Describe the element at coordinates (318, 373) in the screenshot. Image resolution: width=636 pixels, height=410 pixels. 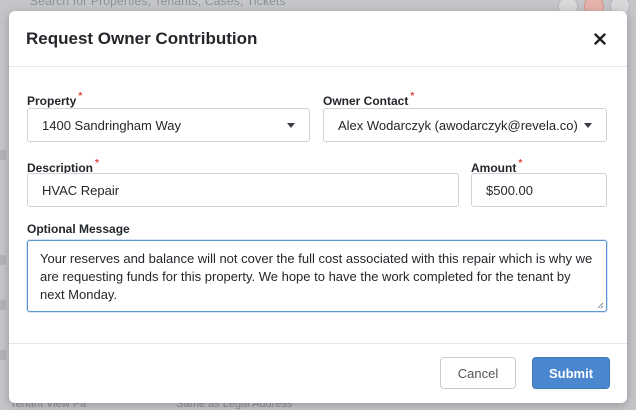
I see `modal-footer: Cancel Submit` at that location.